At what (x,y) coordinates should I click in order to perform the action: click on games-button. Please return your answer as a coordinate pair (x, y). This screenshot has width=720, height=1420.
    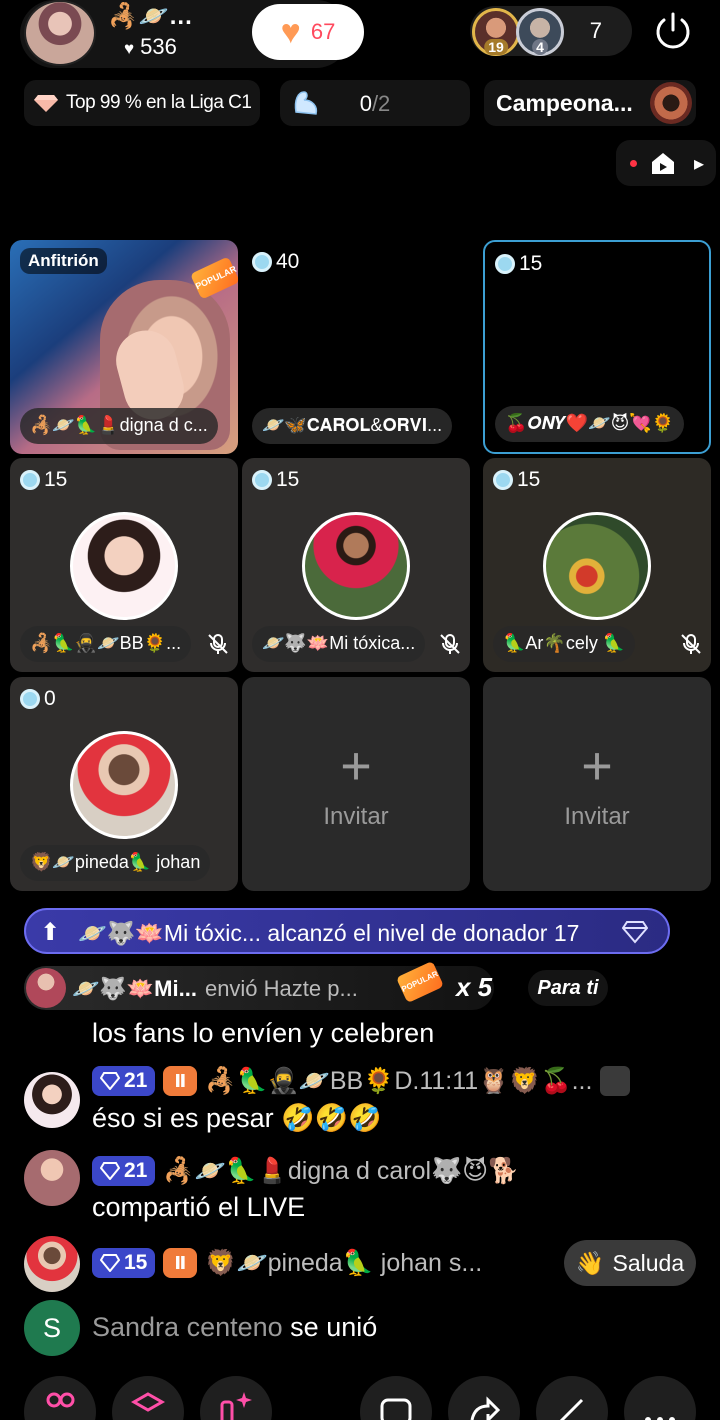
    Looking at the image, I should click on (396, 1398).